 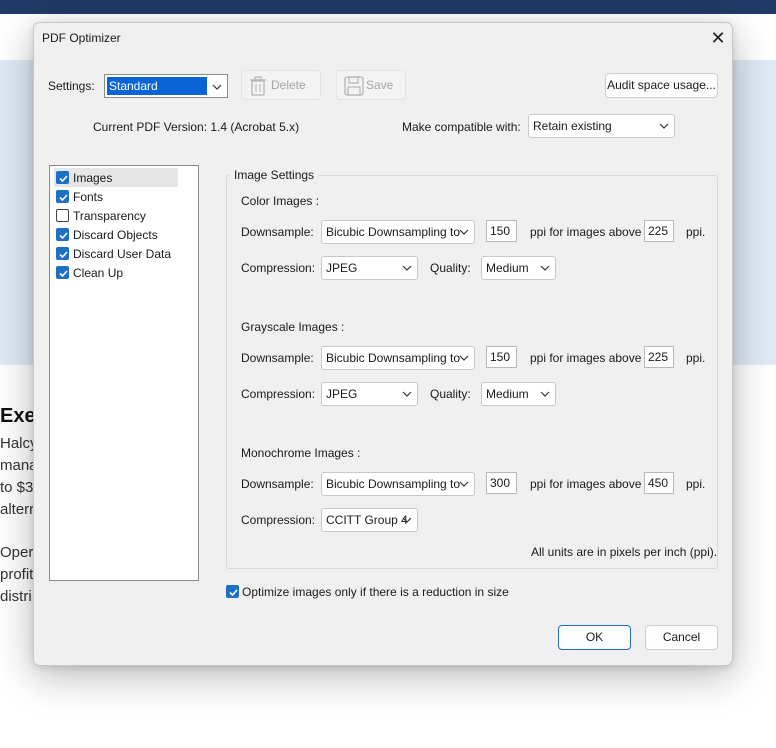 What do you see at coordinates (393, 358) in the screenshot?
I see `grayscale-downsample-value: Bicubic Downsampling to` at bounding box center [393, 358].